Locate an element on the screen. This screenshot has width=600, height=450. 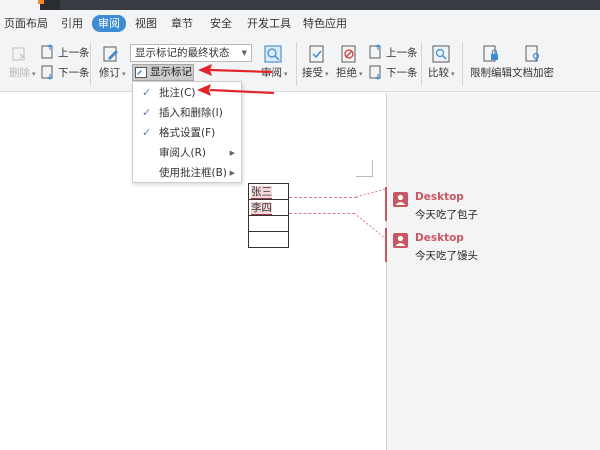
encrypt-doc-button: 文档加密 is located at coordinates (533, 73).